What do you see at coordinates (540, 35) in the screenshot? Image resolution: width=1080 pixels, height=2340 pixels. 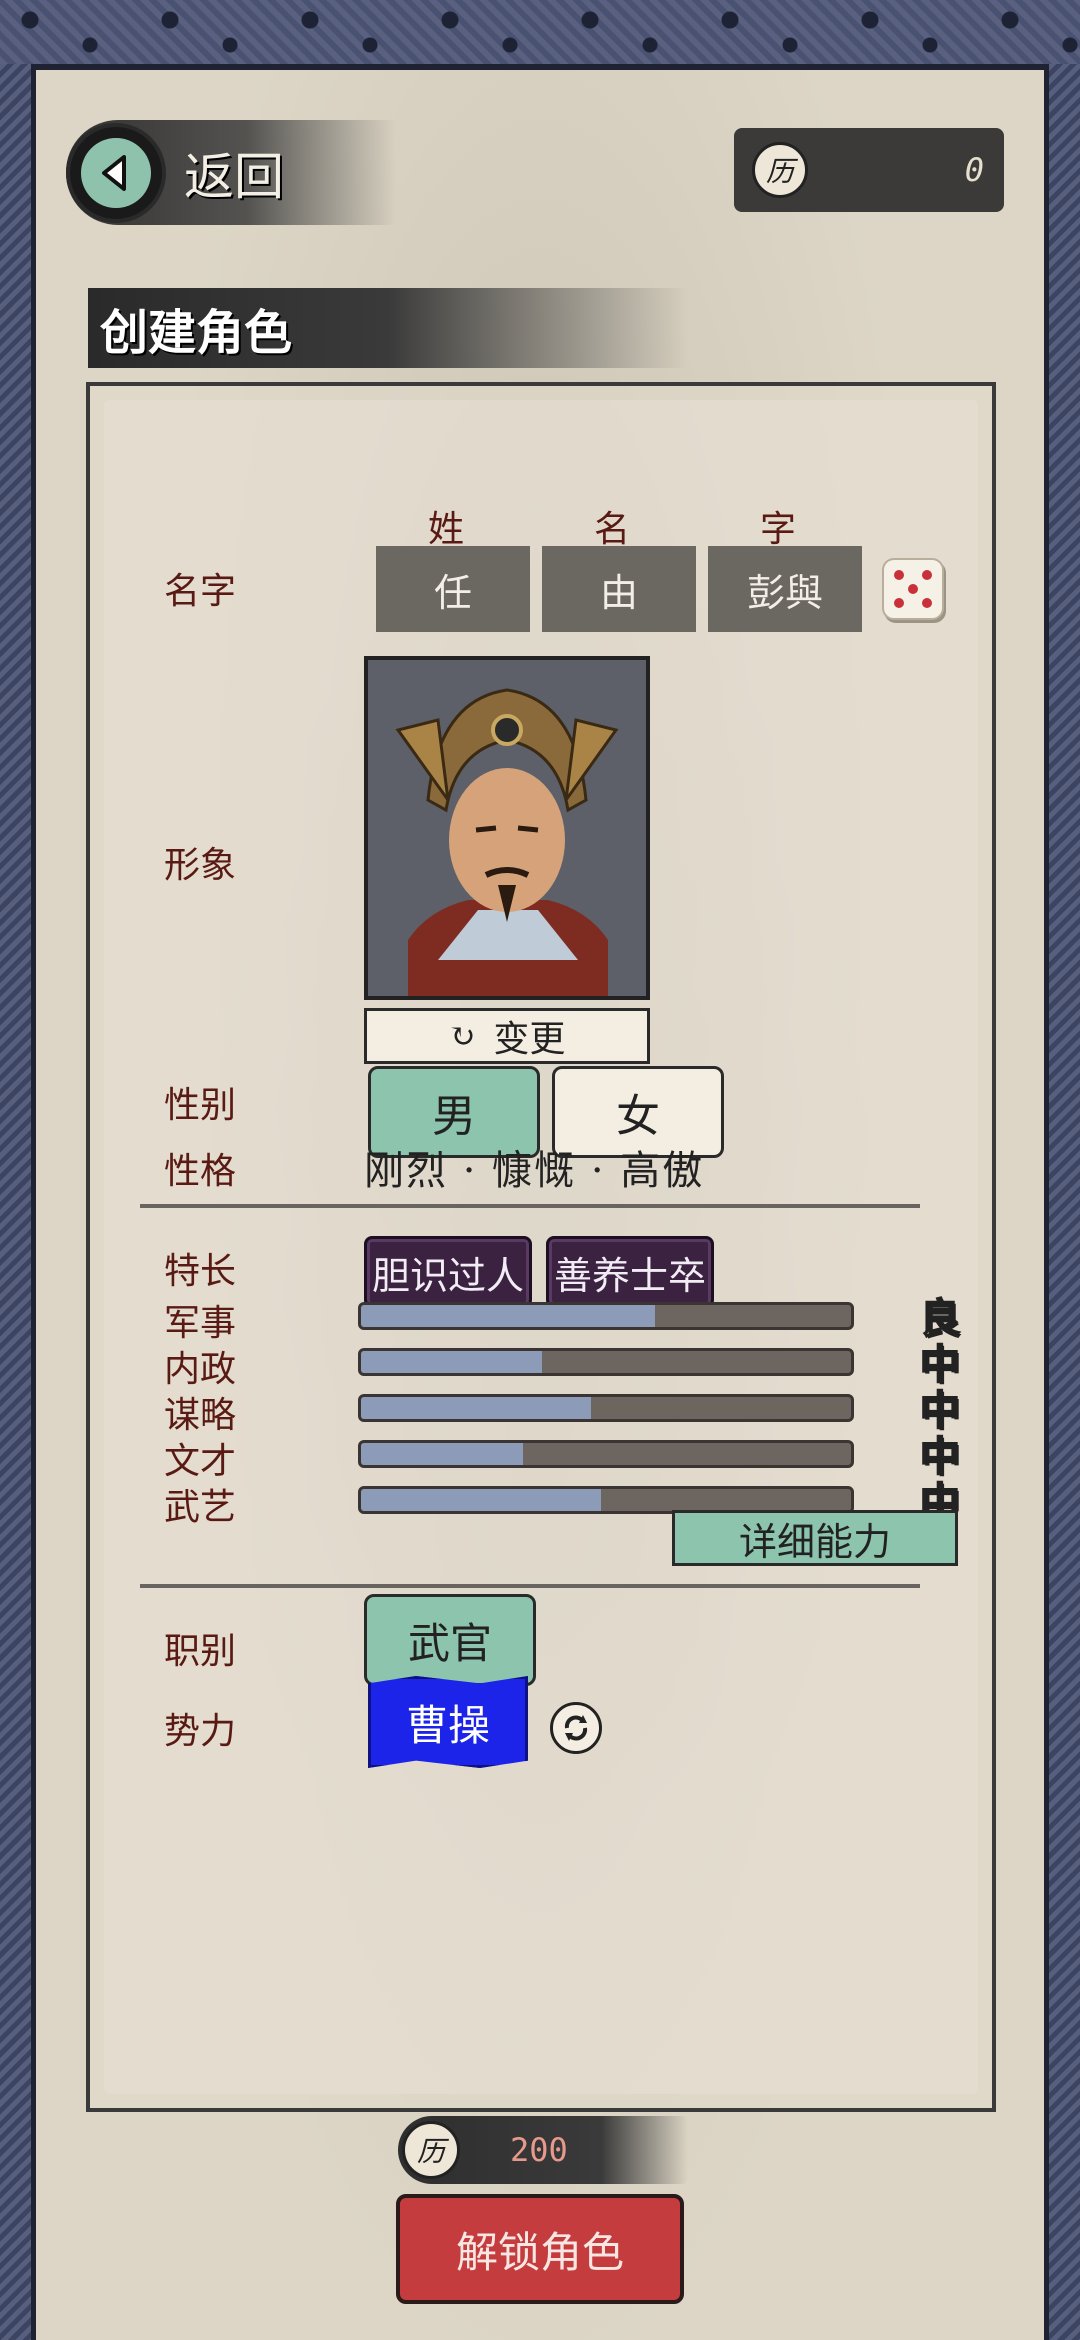 I see `top-border-decoration` at bounding box center [540, 35].